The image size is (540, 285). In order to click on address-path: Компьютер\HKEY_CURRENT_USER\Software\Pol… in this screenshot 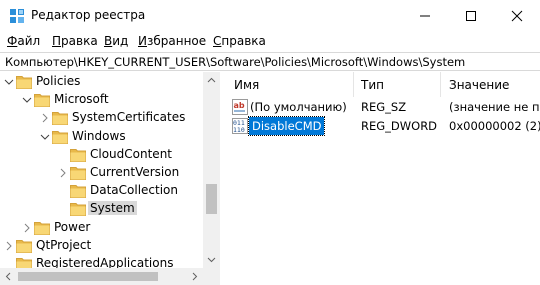, I will do `click(235, 62)`.